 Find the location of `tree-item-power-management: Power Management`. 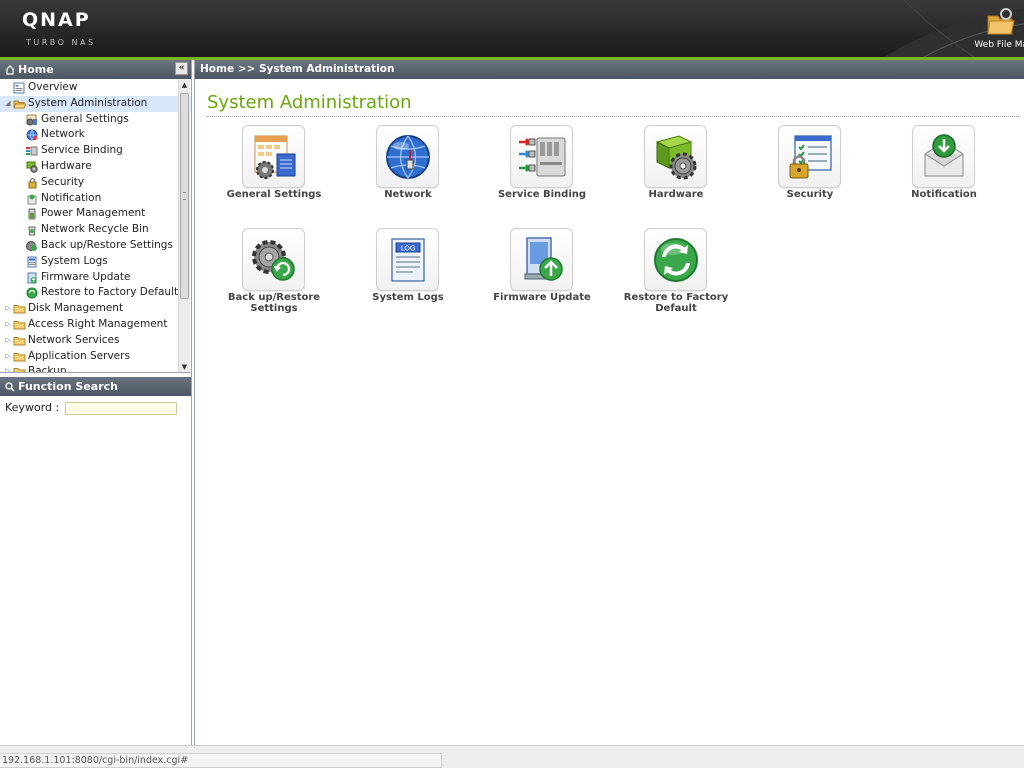

tree-item-power-management: Power Management is located at coordinates (95, 214).